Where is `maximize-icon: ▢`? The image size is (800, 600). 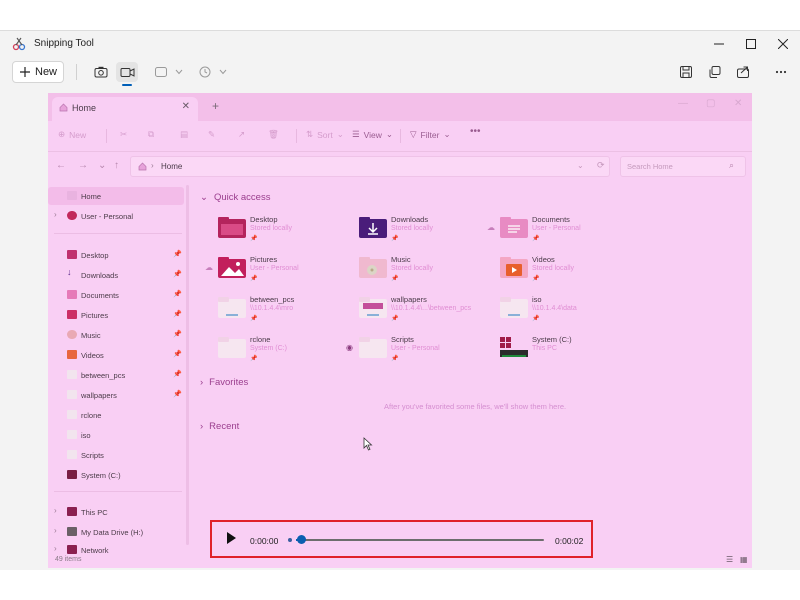
maximize-icon: ▢ is located at coordinates (710, 103).